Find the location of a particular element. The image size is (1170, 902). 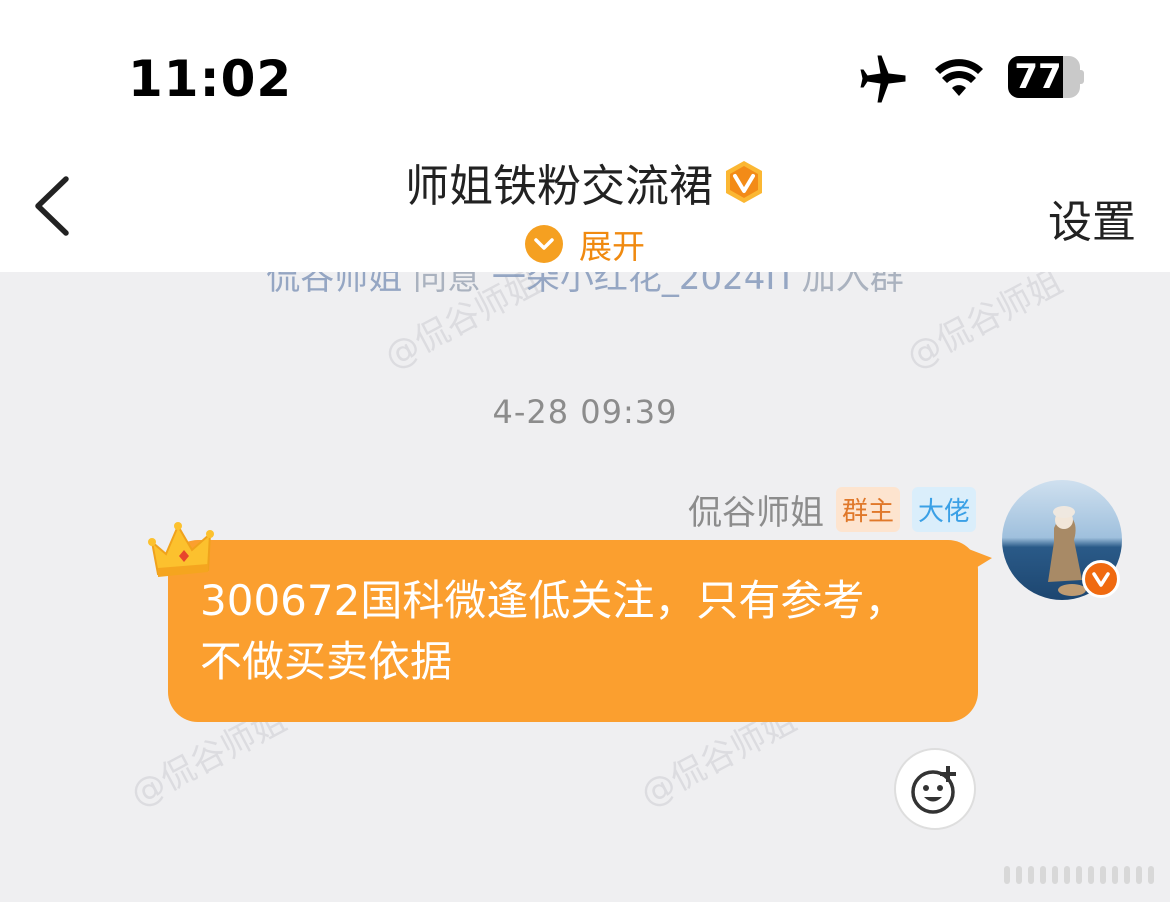

crown-icon is located at coordinates (181, 549).